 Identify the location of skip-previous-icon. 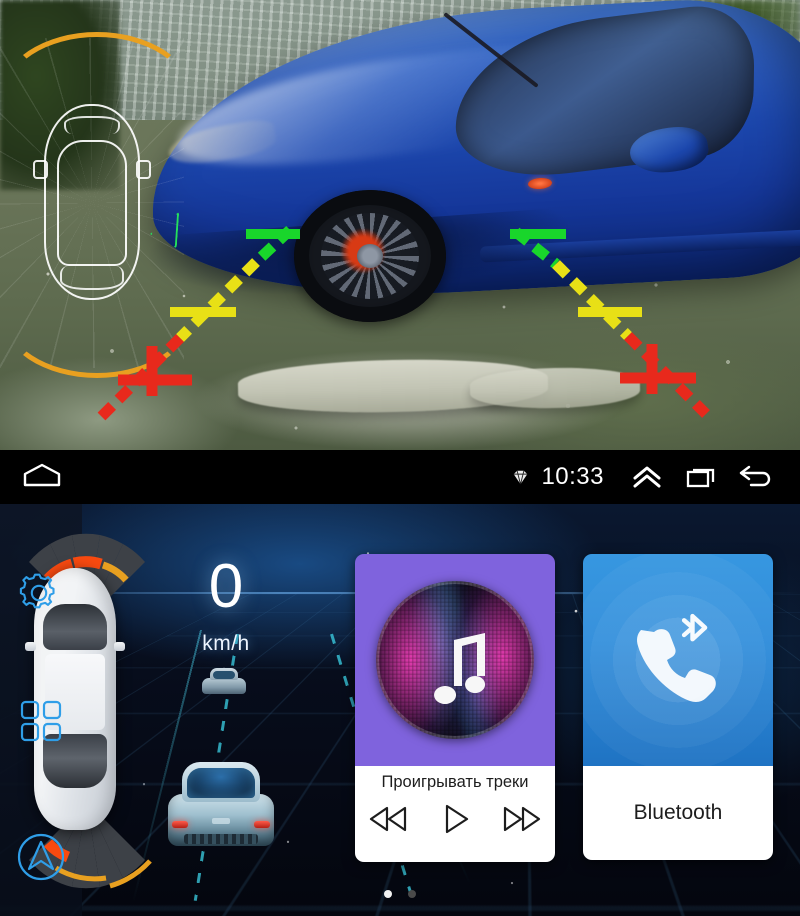
(388, 819).